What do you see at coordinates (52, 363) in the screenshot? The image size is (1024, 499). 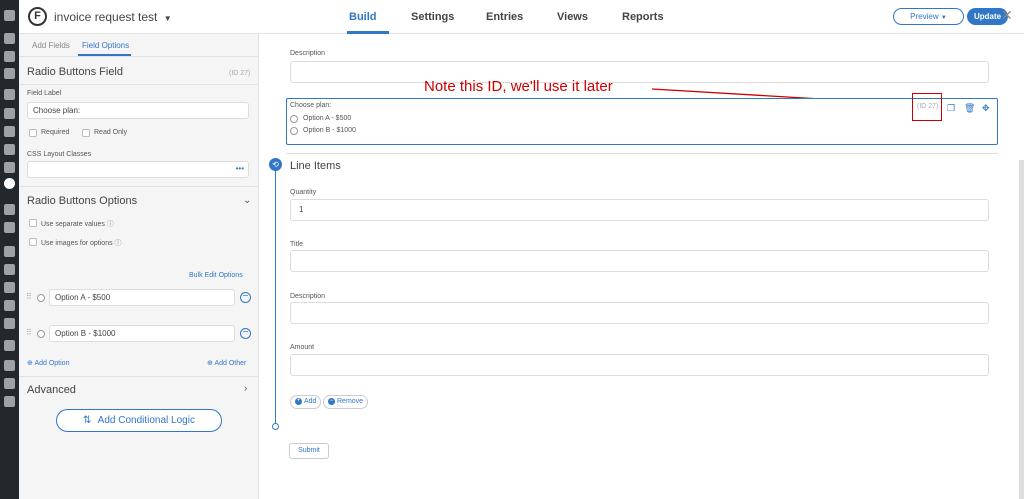 I see `add-option-label: Add Option` at bounding box center [52, 363].